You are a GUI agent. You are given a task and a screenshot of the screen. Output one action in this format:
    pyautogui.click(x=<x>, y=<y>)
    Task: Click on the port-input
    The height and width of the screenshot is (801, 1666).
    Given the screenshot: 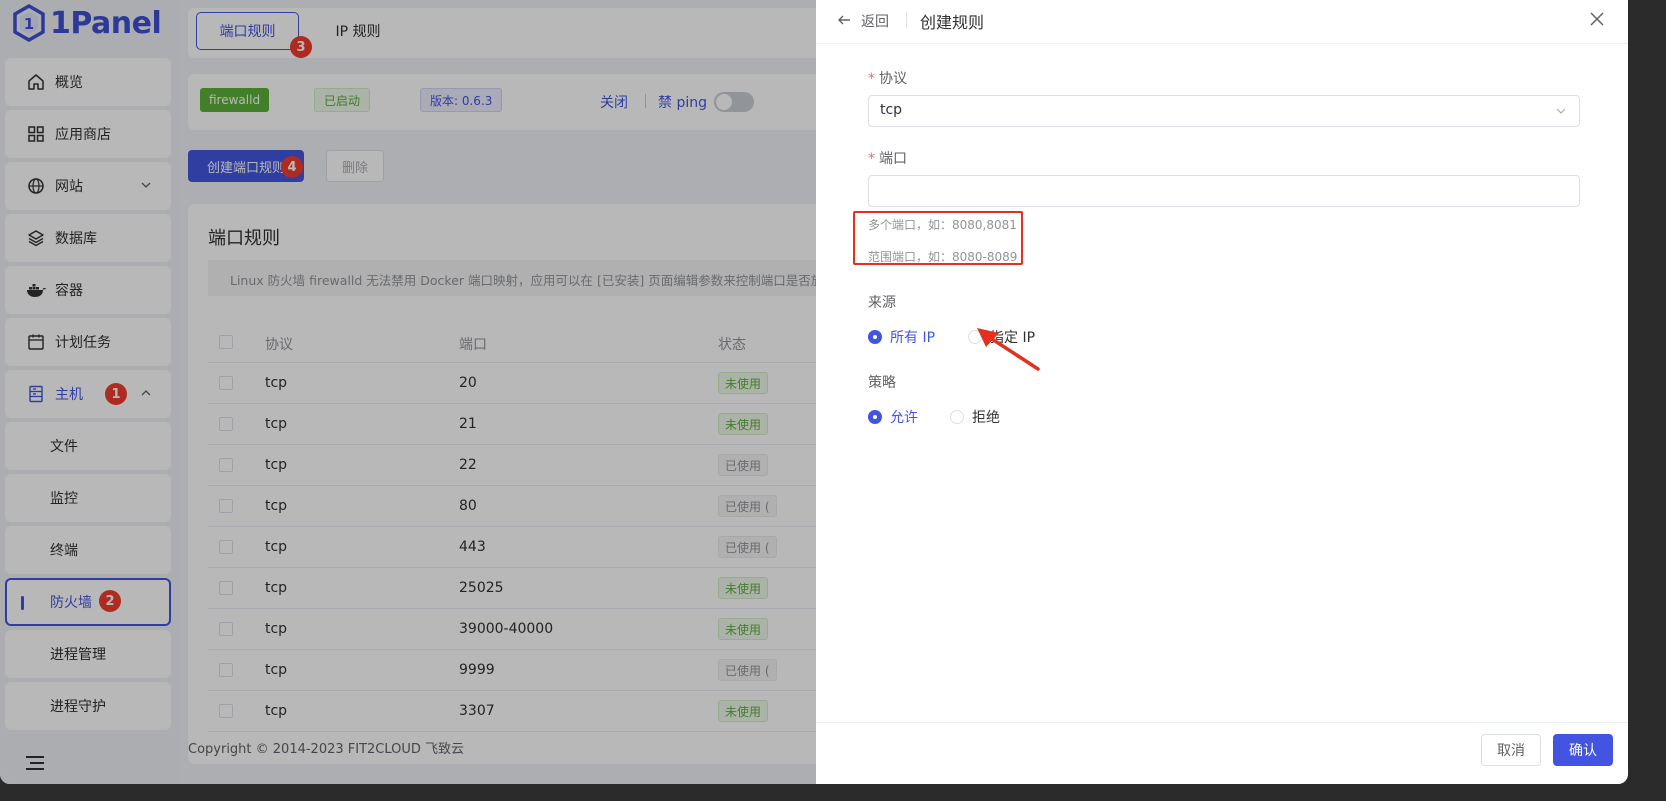 What is the action you would take?
    pyautogui.click(x=1224, y=191)
    